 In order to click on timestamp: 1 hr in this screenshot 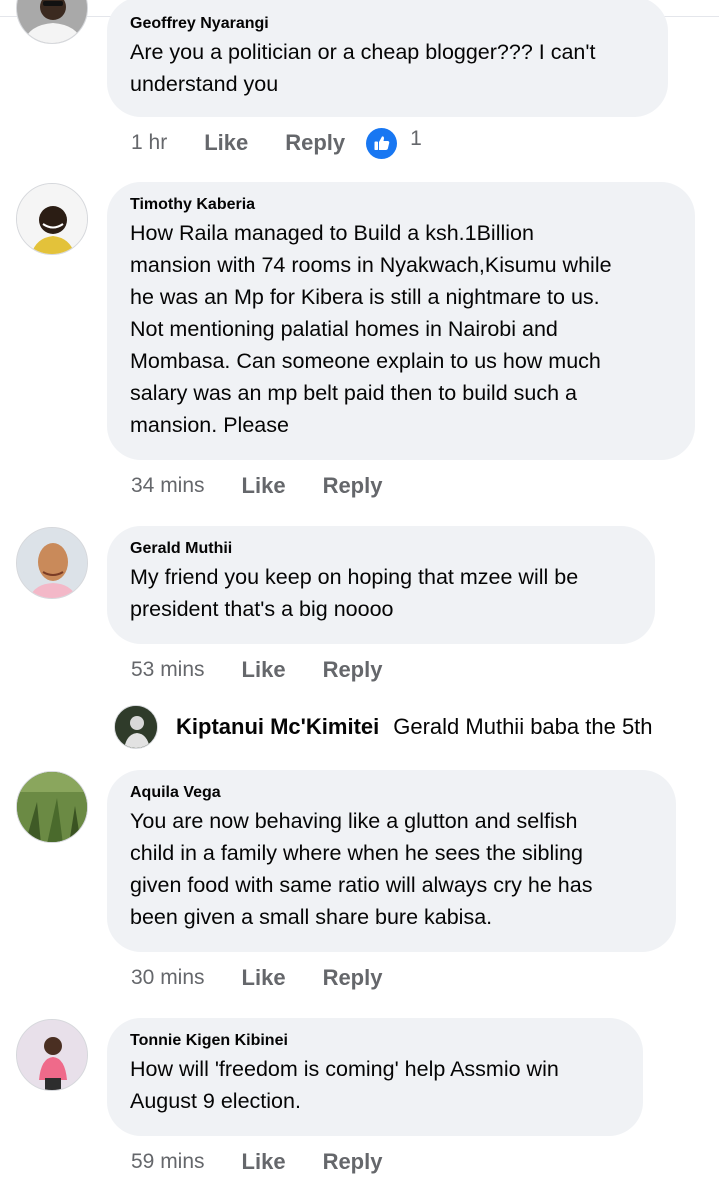, I will do `click(149, 143)`.